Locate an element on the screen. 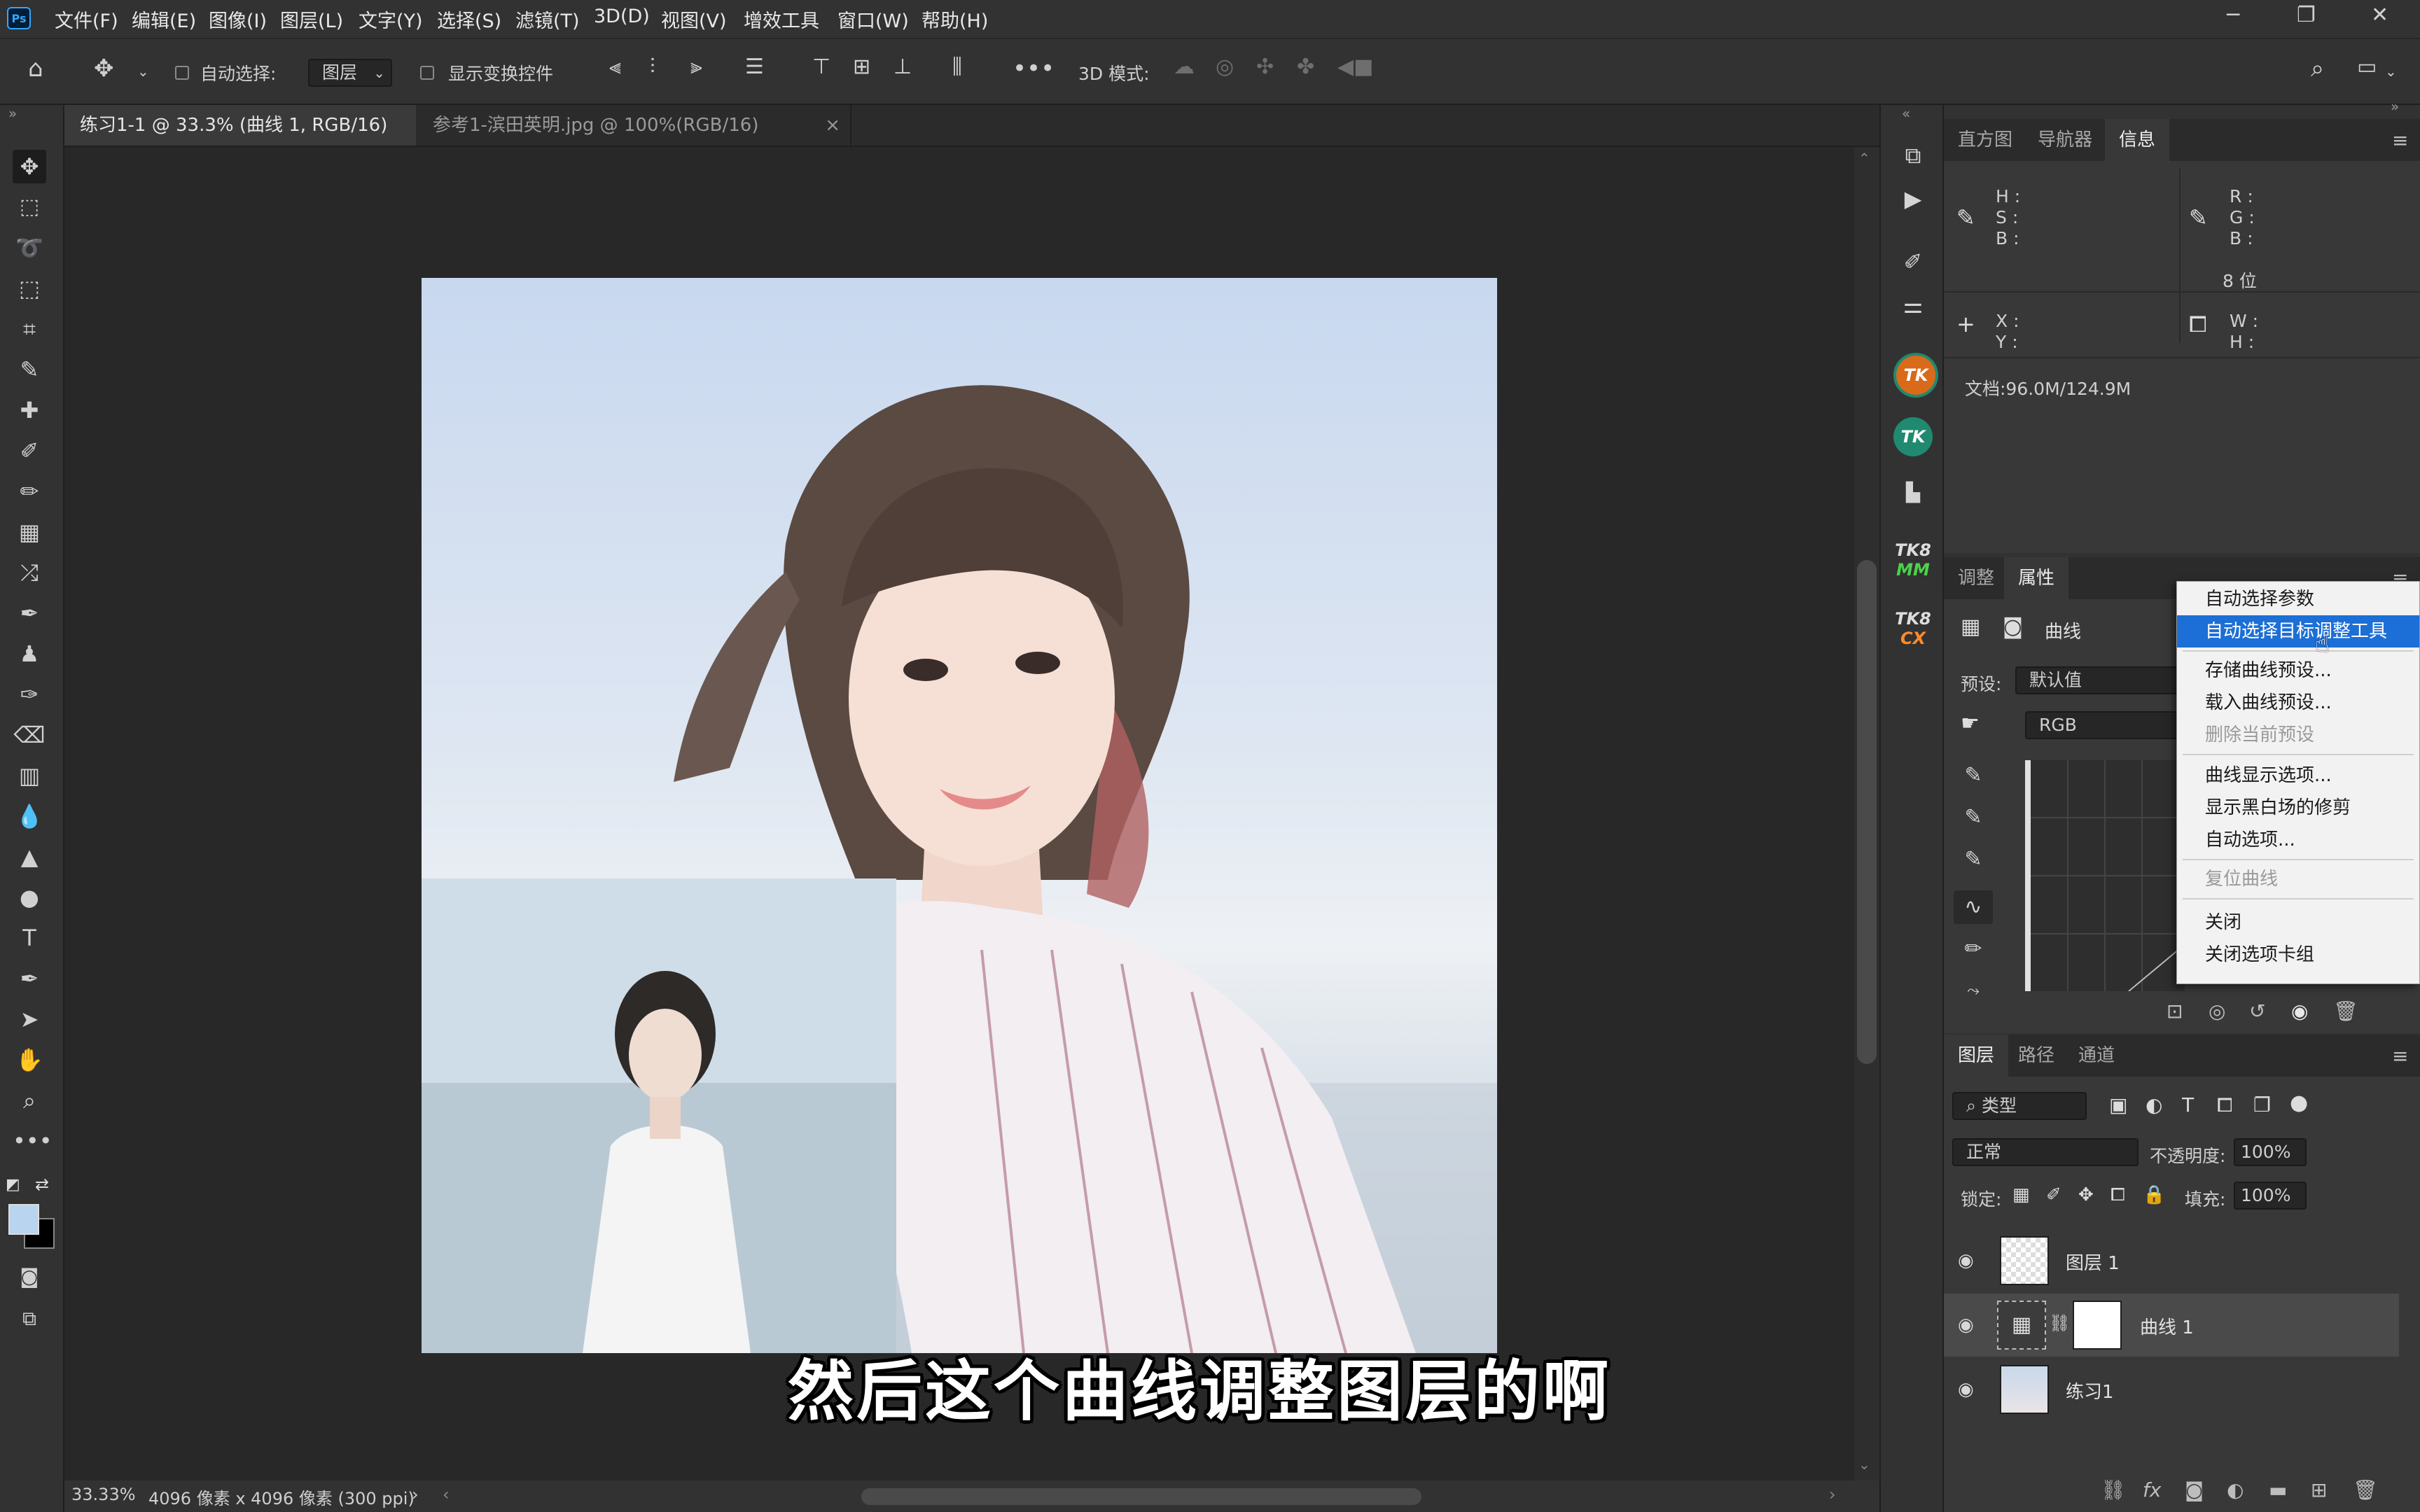  clone-stamp-tool: ✏ is located at coordinates (29, 491).